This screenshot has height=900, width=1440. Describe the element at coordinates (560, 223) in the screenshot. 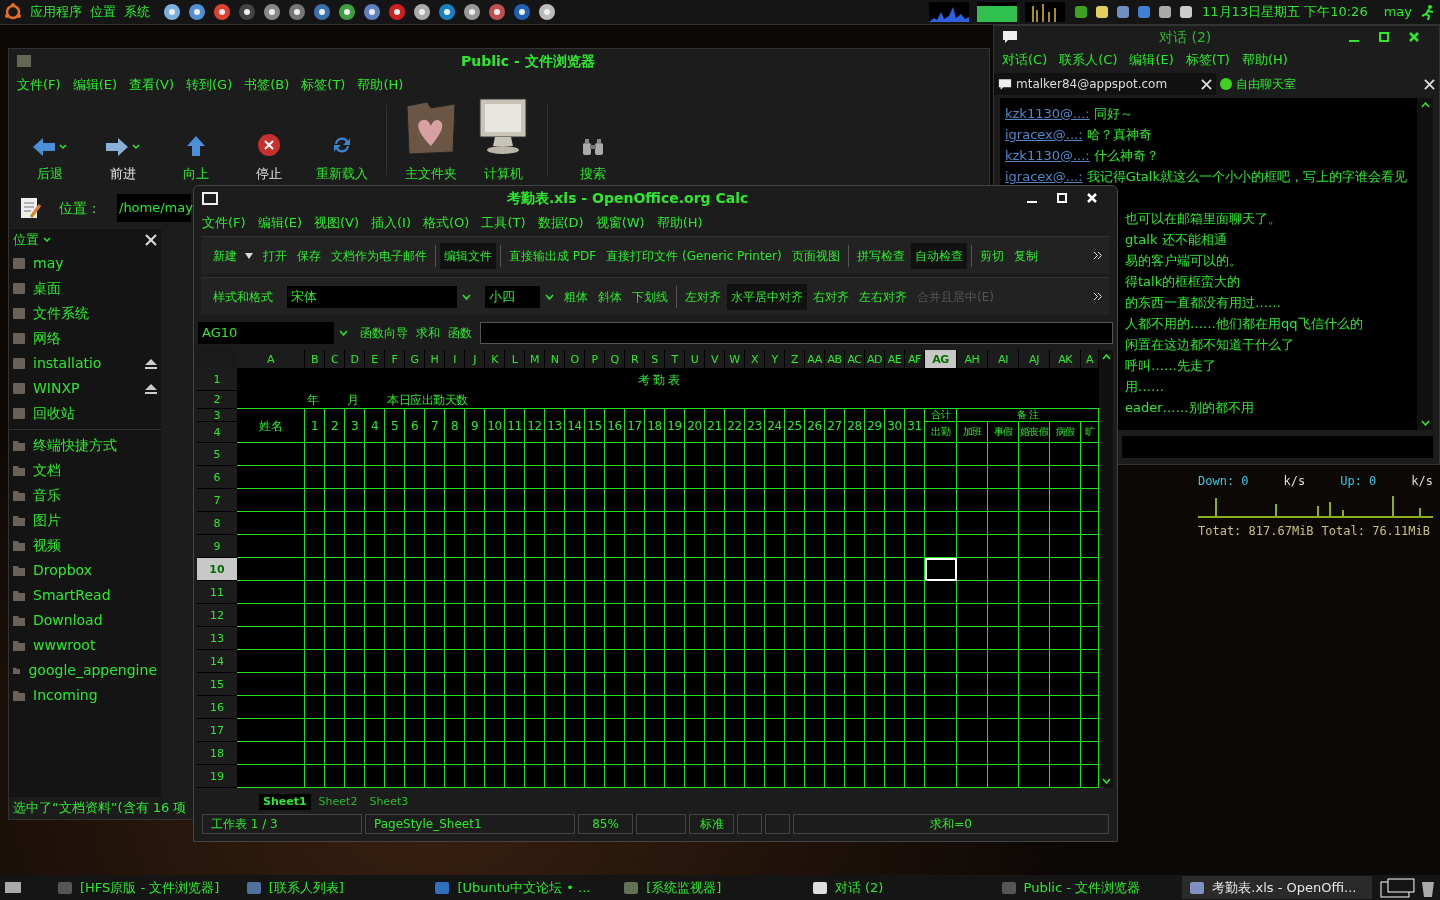

I see `menu-item: 数据(D)` at that location.